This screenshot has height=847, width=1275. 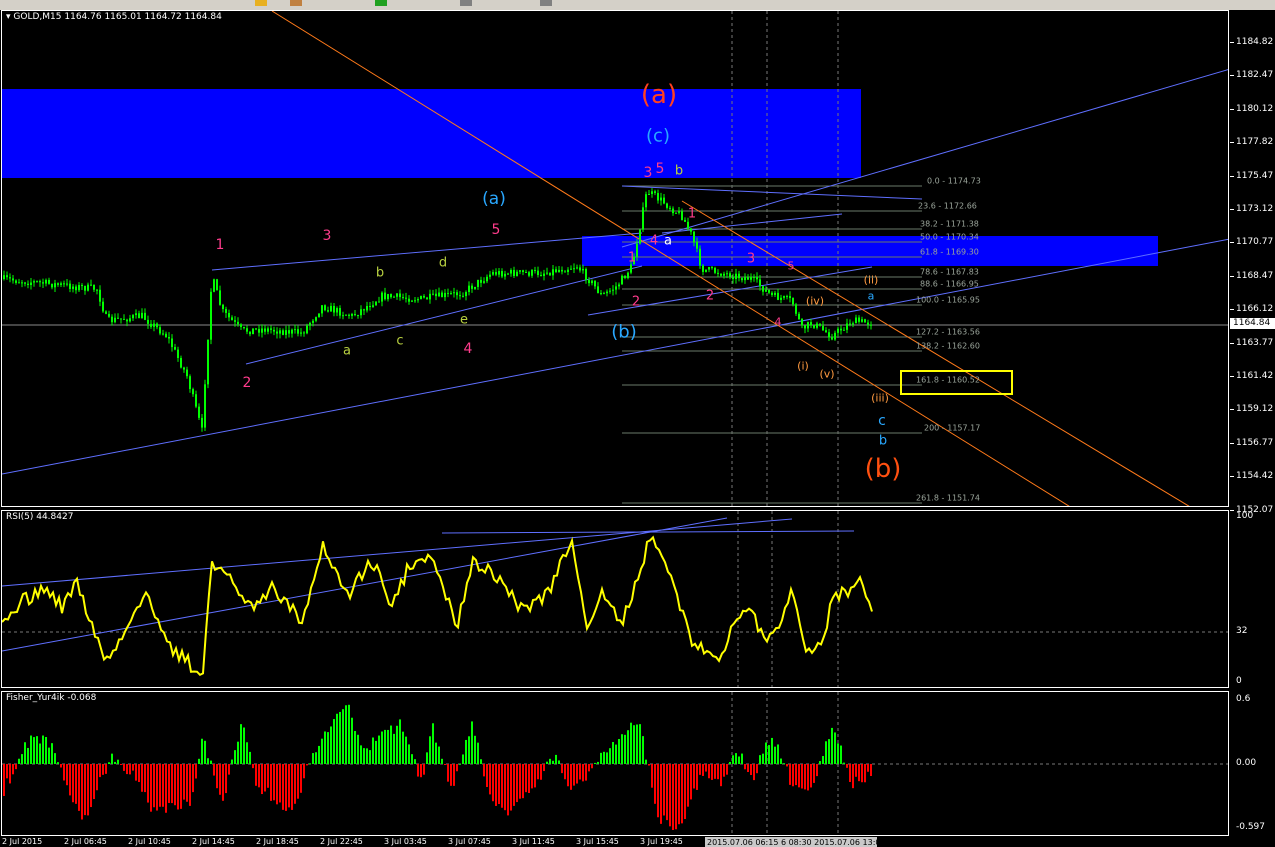 What do you see at coordinates (1242, 631) in the screenshot?
I see `rsi-tick-label: 32` at bounding box center [1242, 631].